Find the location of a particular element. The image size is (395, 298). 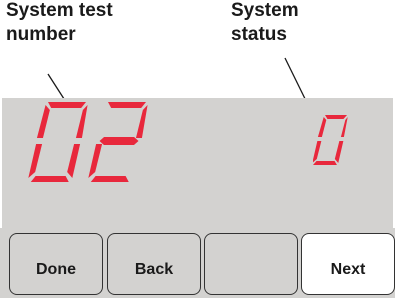

blank-button is located at coordinates (251, 264).